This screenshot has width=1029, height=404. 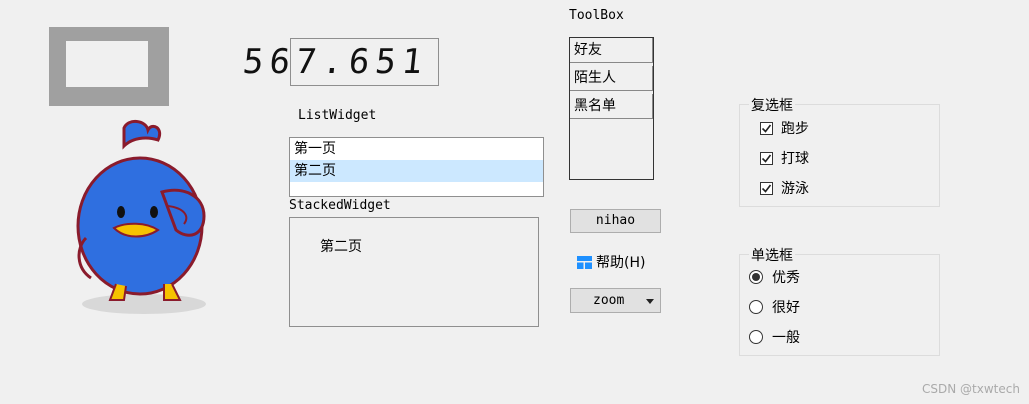 I want to click on list-widget-label: ListWidget, so click(x=337, y=115).